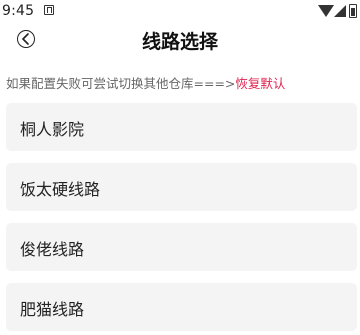 The width and height of the screenshot is (360, 335). I want to click on page-title: 线路选择, so click(179, 42).